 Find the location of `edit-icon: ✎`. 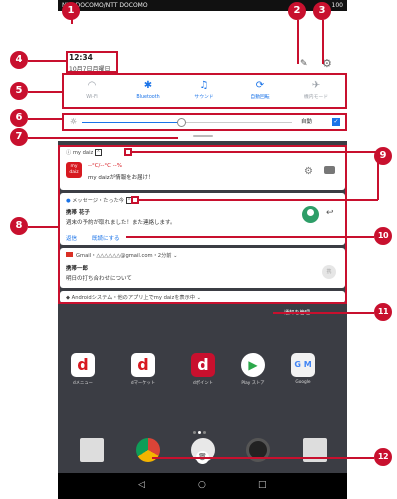

edit-icon: ✎ is located at coordinates (304, 64).